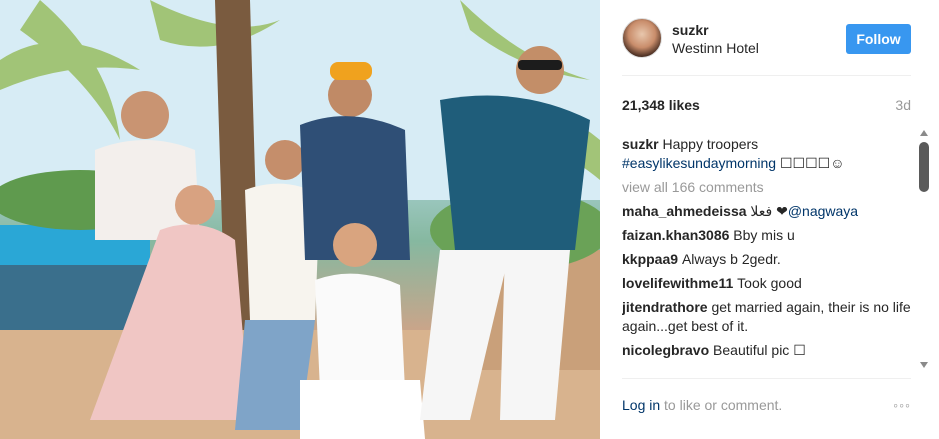 The width and height of the screenshot is (939, 439). Describe the element at coordinates (710, 144) in the screenshot. I see `caption-text: Happy troopers` at that location.